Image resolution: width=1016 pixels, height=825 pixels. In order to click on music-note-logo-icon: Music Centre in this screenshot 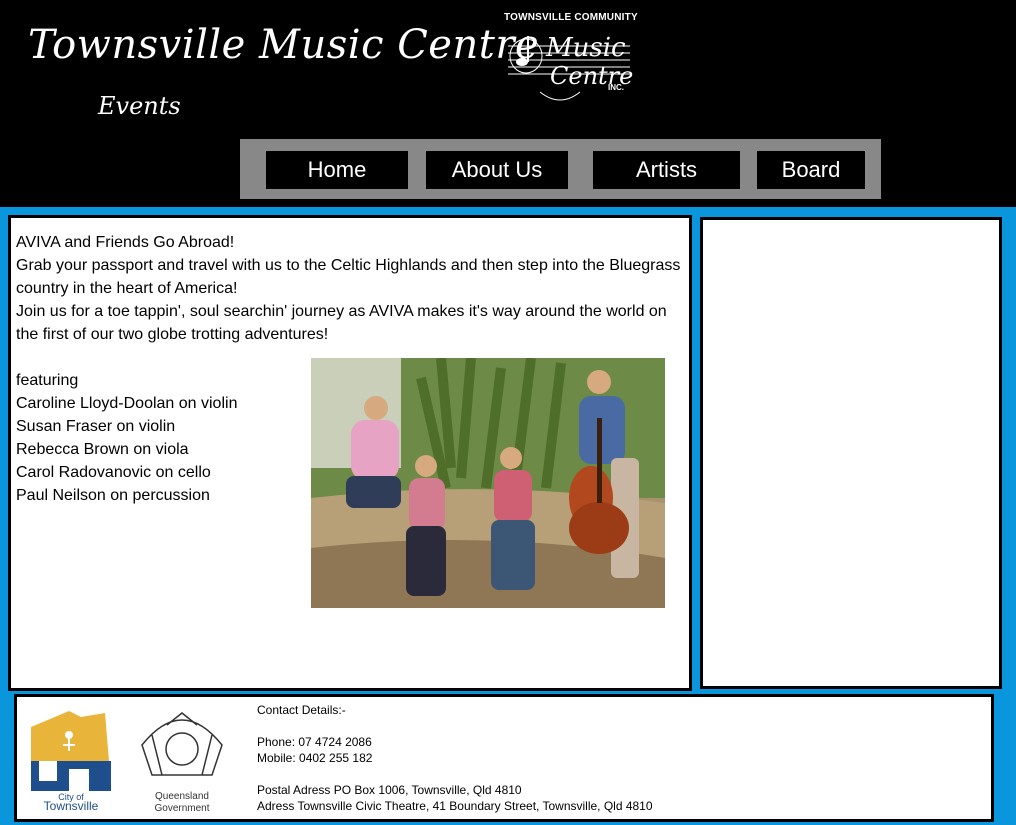, I will do `click(570, 67)`.